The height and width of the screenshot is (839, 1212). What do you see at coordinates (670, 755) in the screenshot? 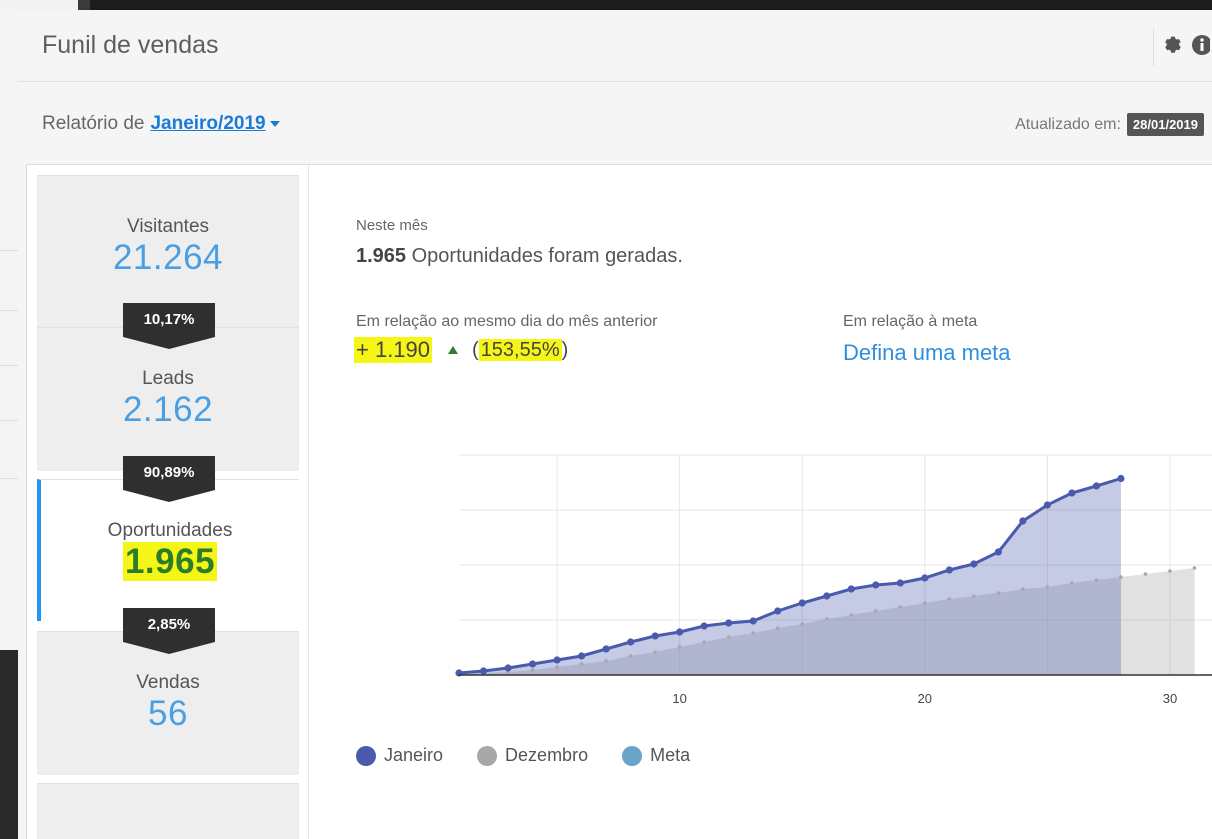
I see `legend-label: Meta` at bounding box center [670, 755].